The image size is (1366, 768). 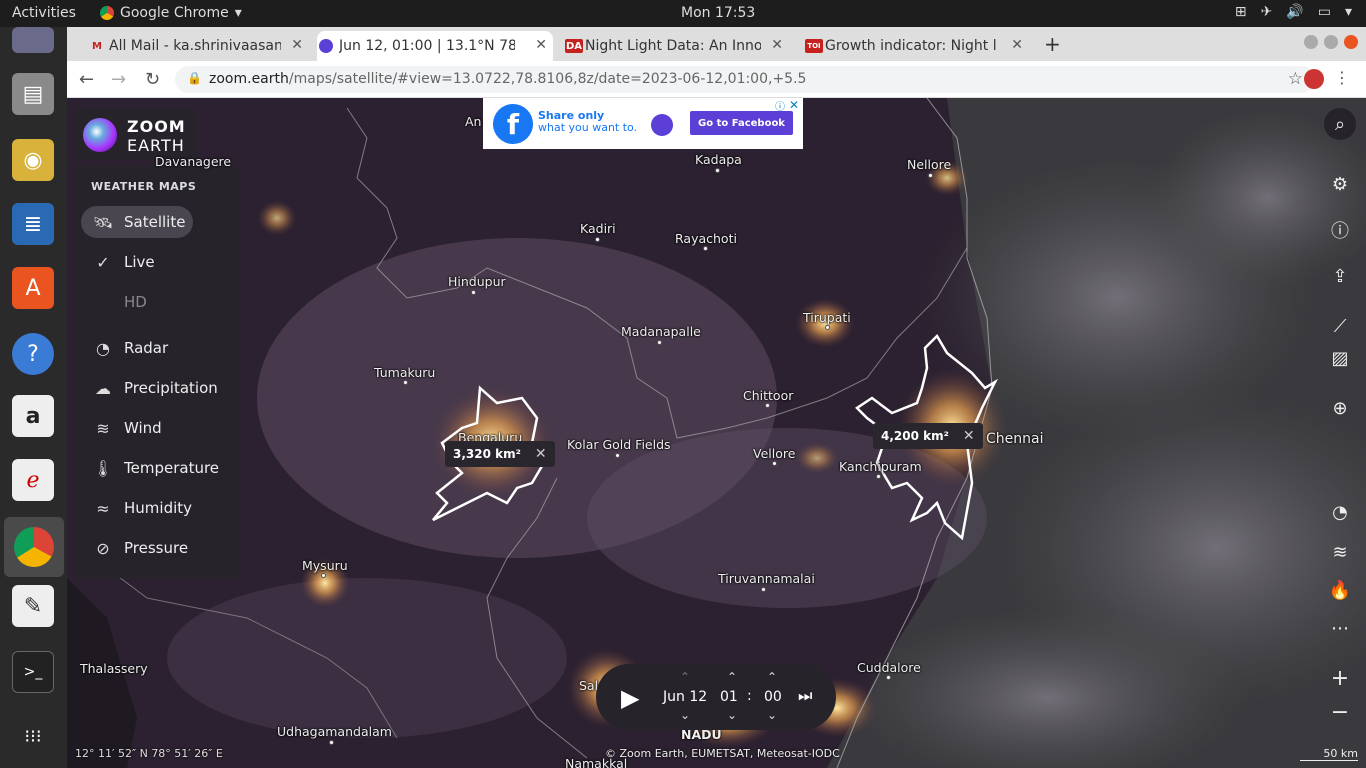 What do you see at coordinates (630, 698) in the screenshot?
I see `play-button: ▶` at bounding box center [630, 698].